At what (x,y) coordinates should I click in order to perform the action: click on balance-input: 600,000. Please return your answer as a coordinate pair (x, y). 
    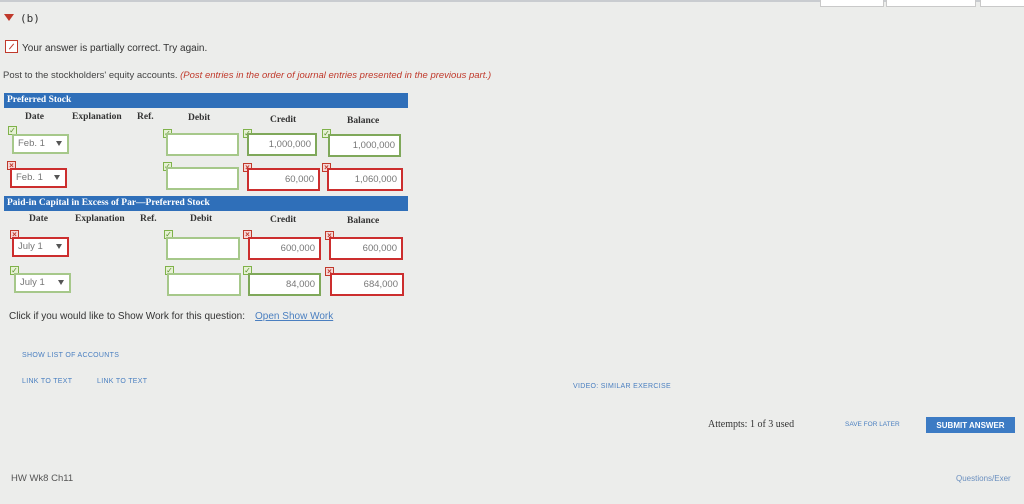
    Looking at the image, I should click on (366, 248).